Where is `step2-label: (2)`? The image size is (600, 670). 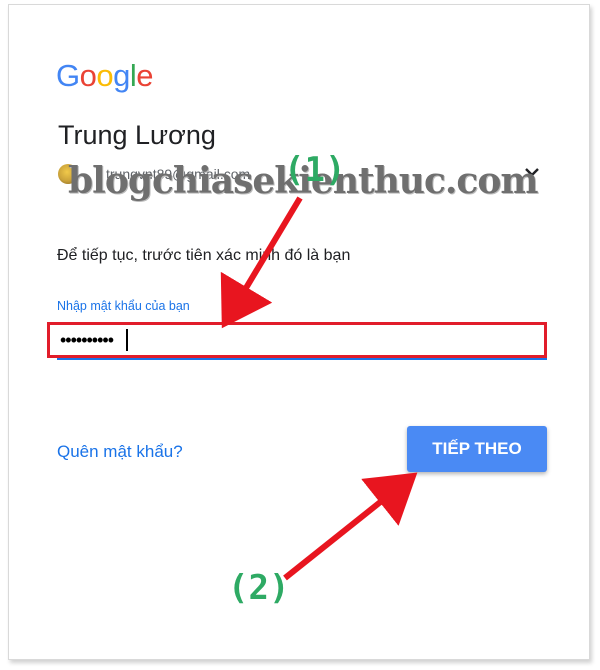 step2-label: (2) is located at coordinates (259, 588).